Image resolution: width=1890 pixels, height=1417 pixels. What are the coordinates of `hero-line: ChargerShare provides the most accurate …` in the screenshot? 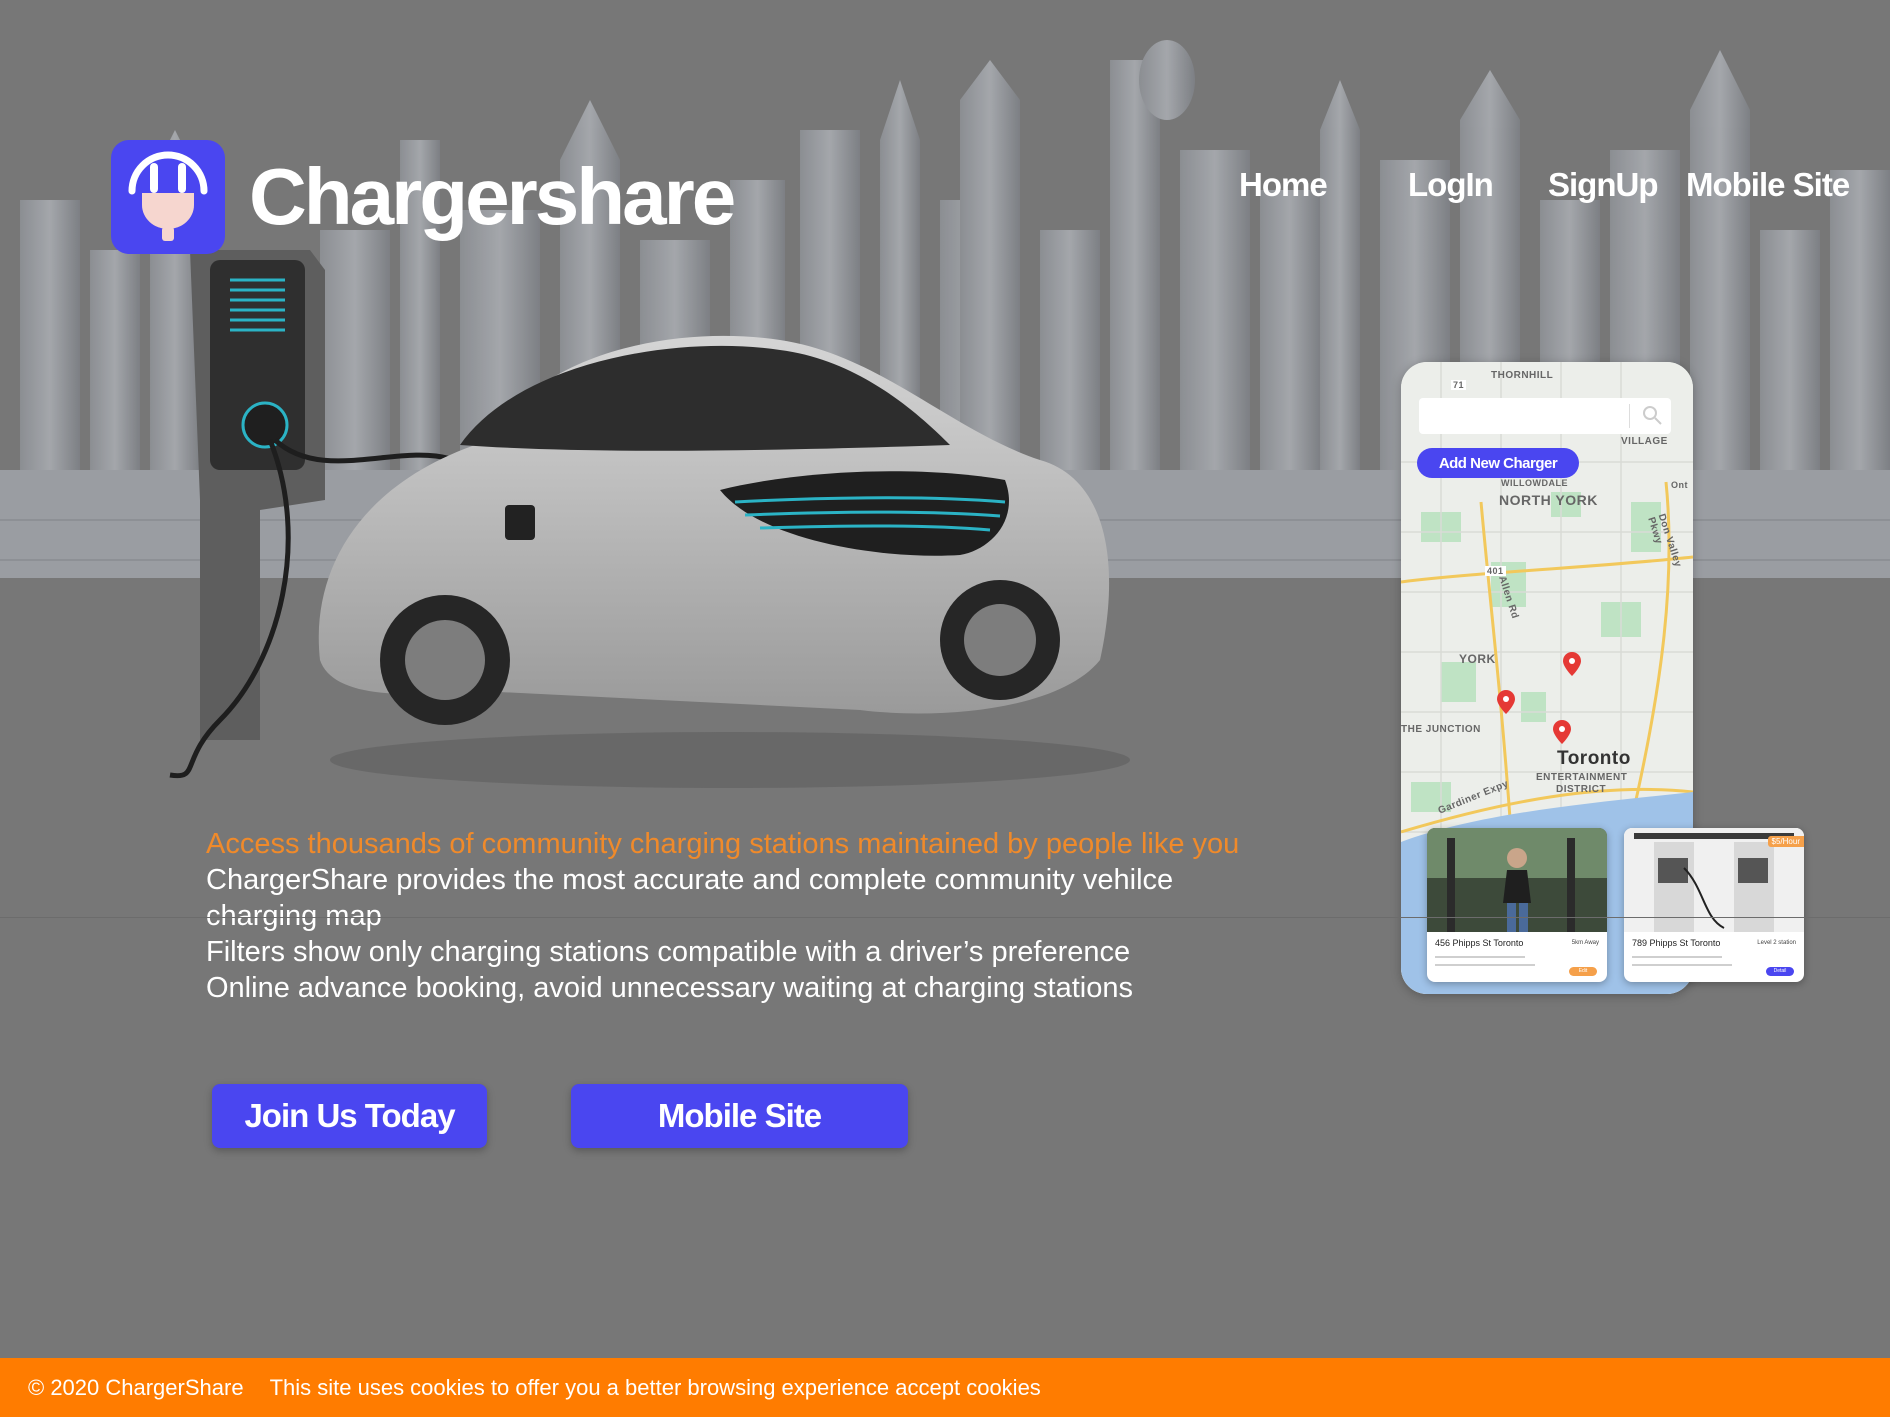 It's located at (690, 898).